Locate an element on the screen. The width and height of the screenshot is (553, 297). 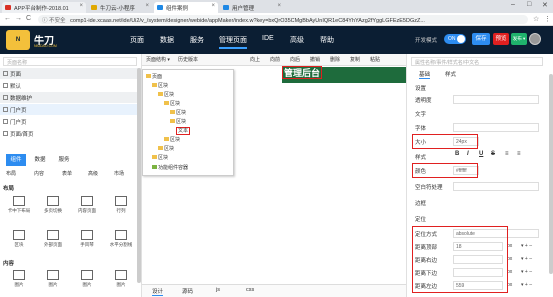
tab-style: 样式 is located at coordinates (450, 74).